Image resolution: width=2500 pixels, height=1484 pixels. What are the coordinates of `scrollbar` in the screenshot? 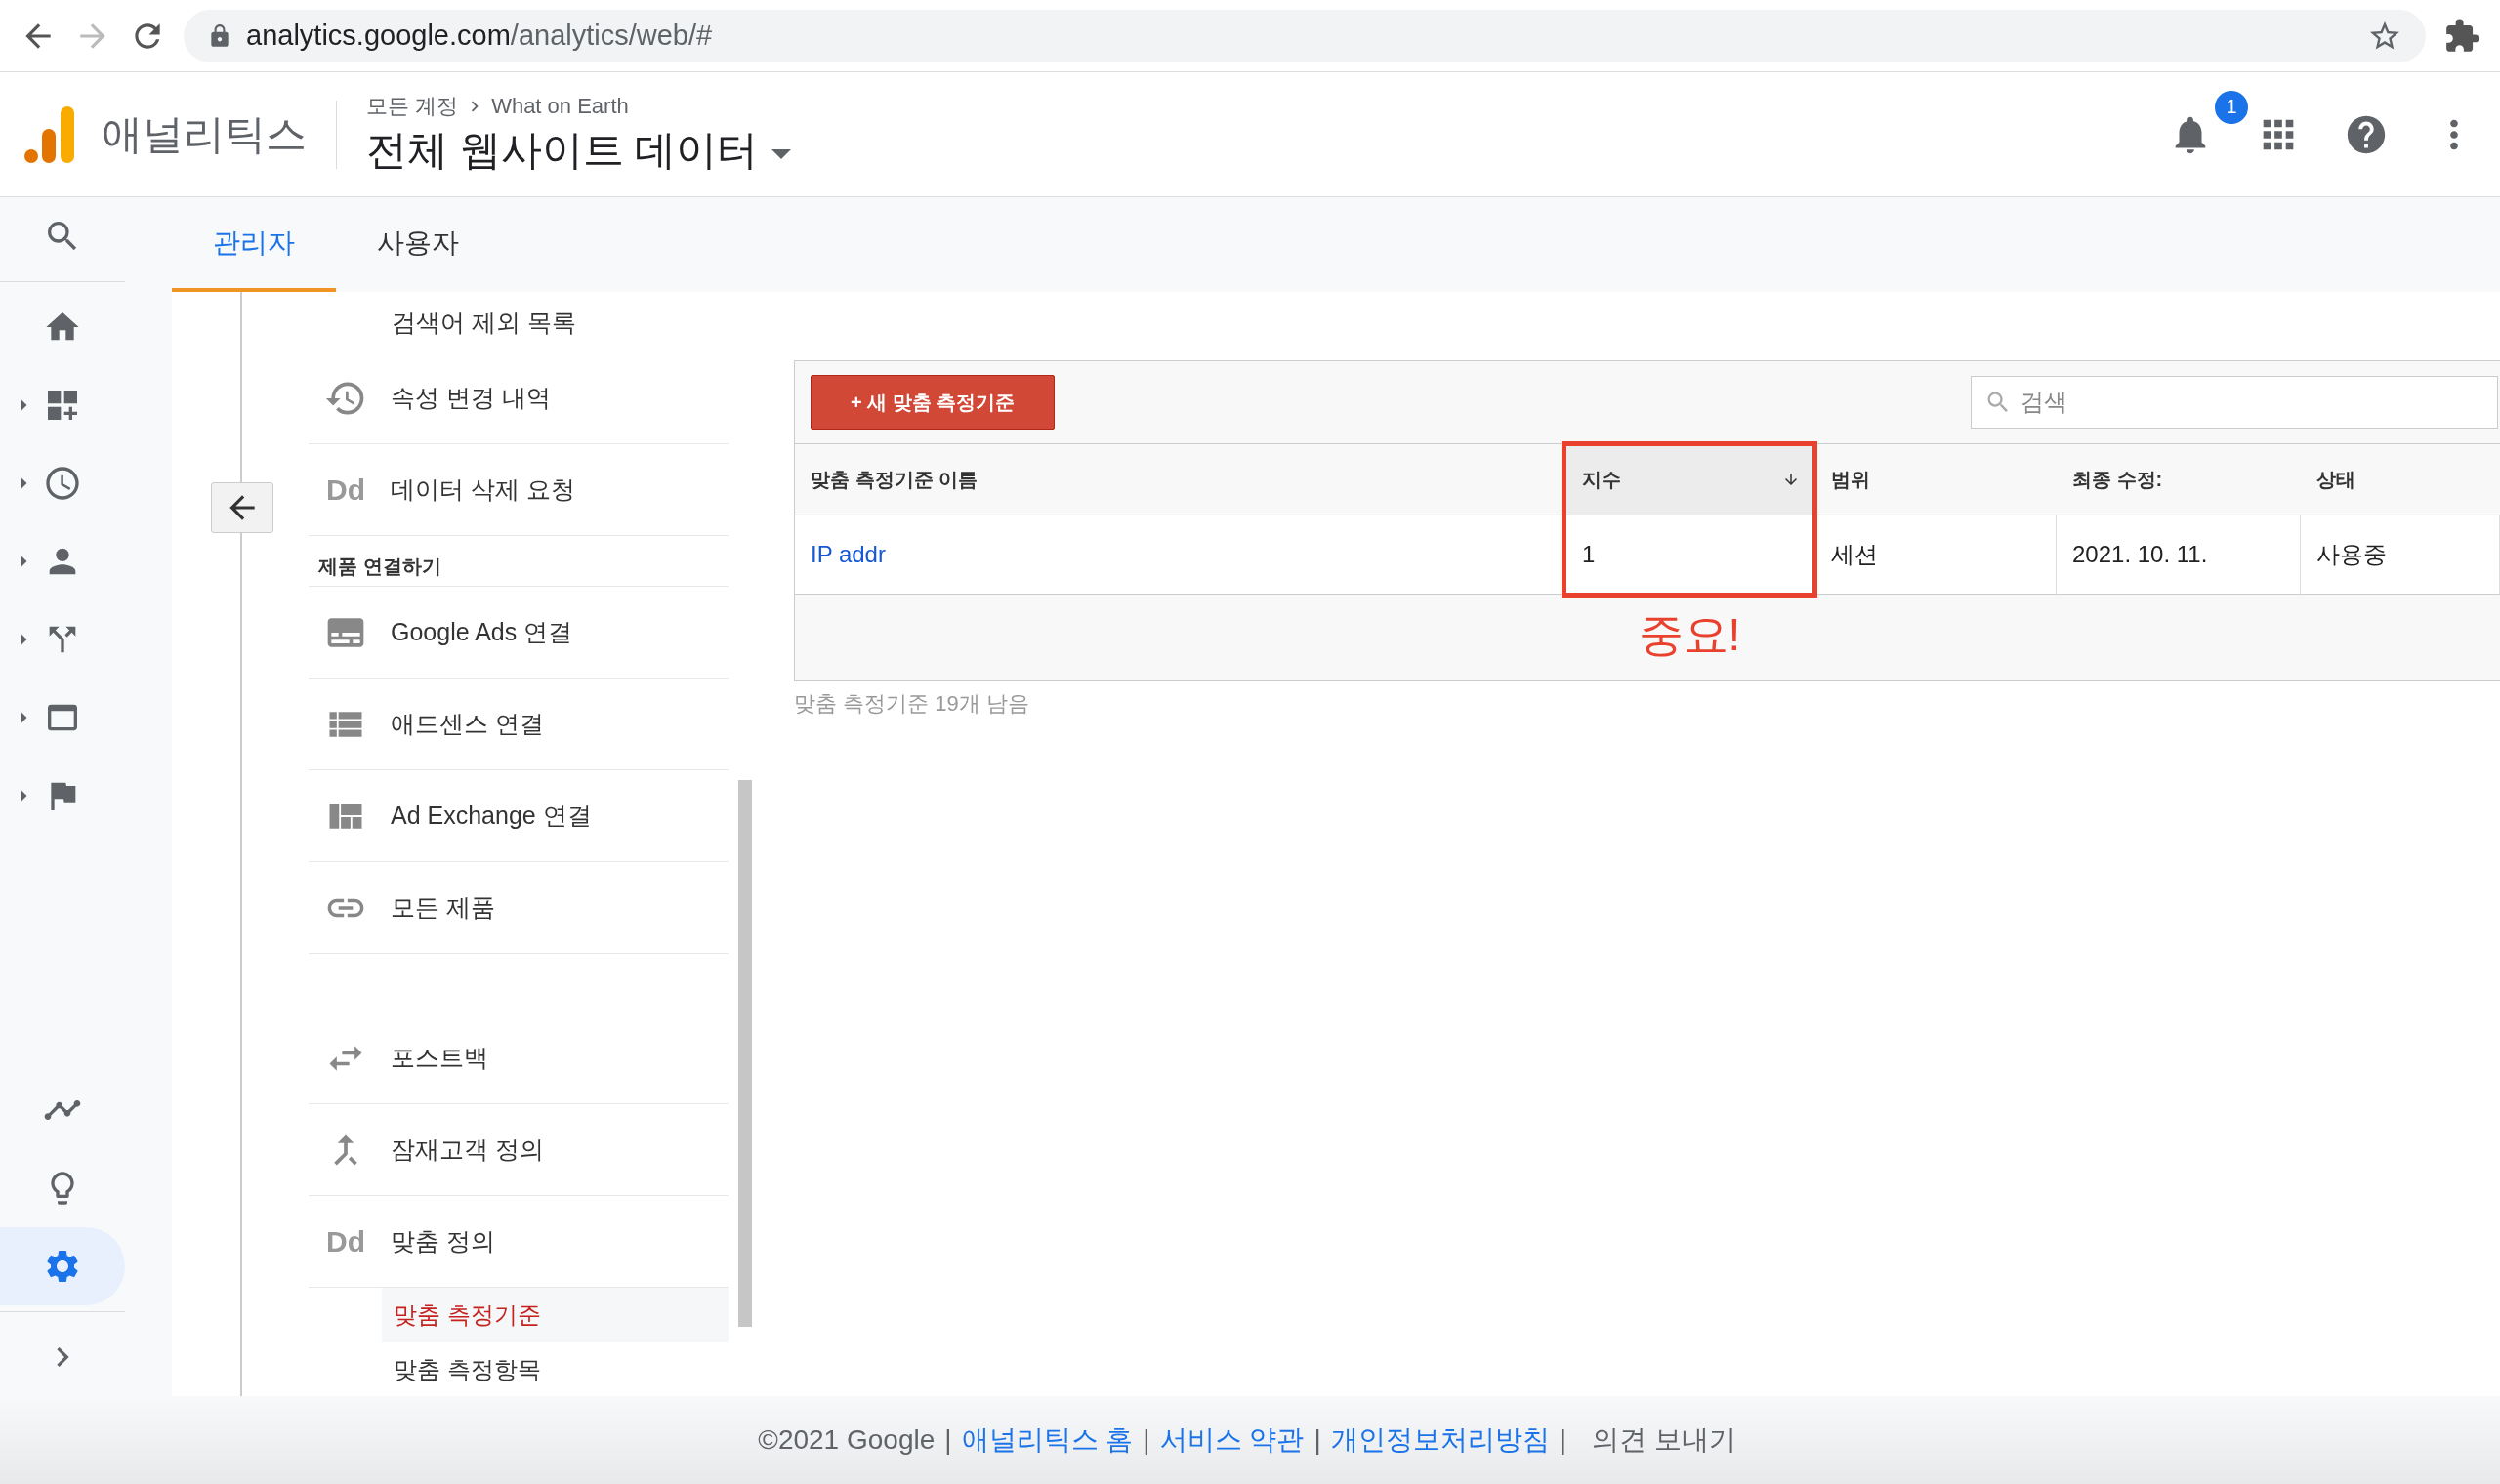 It's located at (745, 1054).